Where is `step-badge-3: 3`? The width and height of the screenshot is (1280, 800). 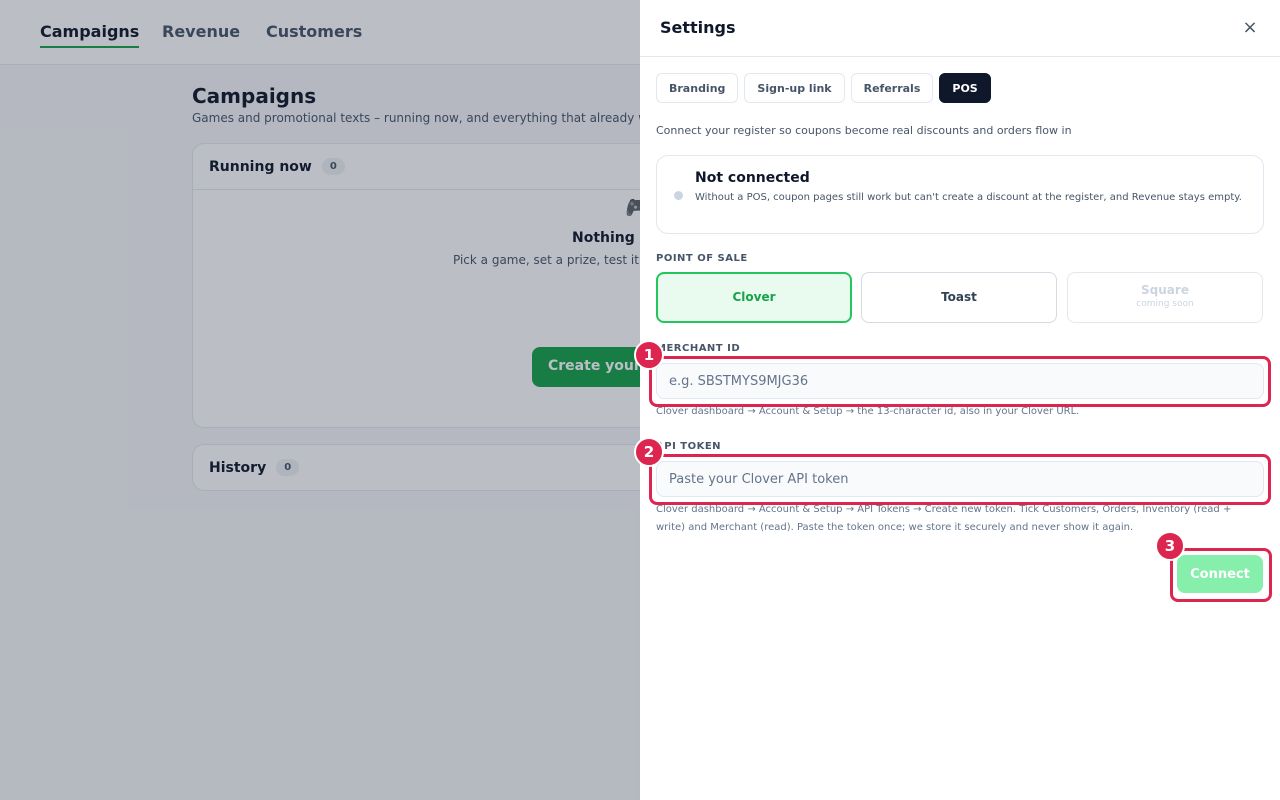
step-badge-3: 3 is located at coordinates (1170, 546).